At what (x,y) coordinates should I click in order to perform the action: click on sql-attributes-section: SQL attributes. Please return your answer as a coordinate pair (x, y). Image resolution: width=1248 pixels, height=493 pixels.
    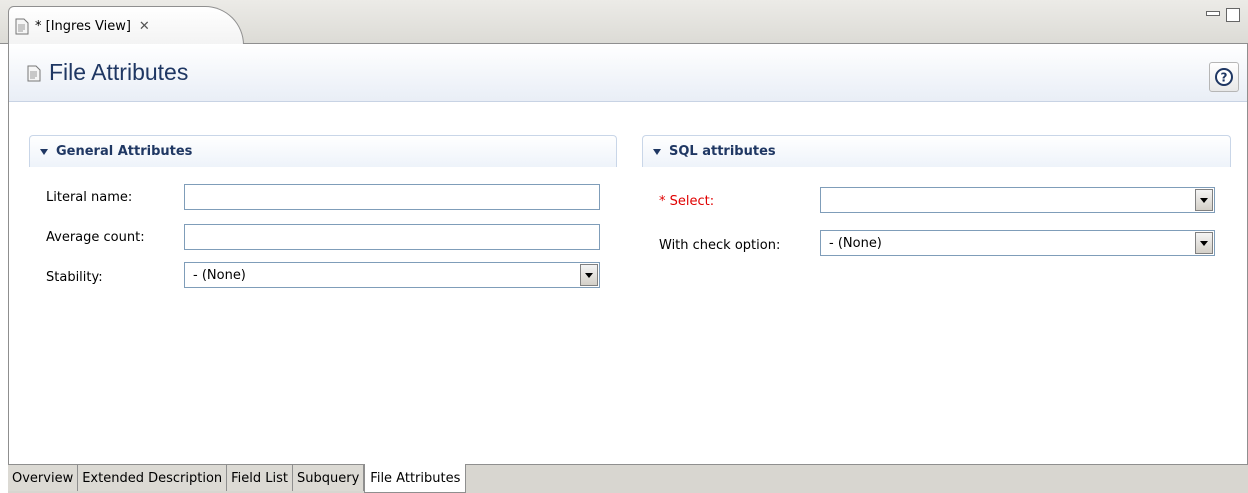
    Looking at the image, I should click on (936, 151).